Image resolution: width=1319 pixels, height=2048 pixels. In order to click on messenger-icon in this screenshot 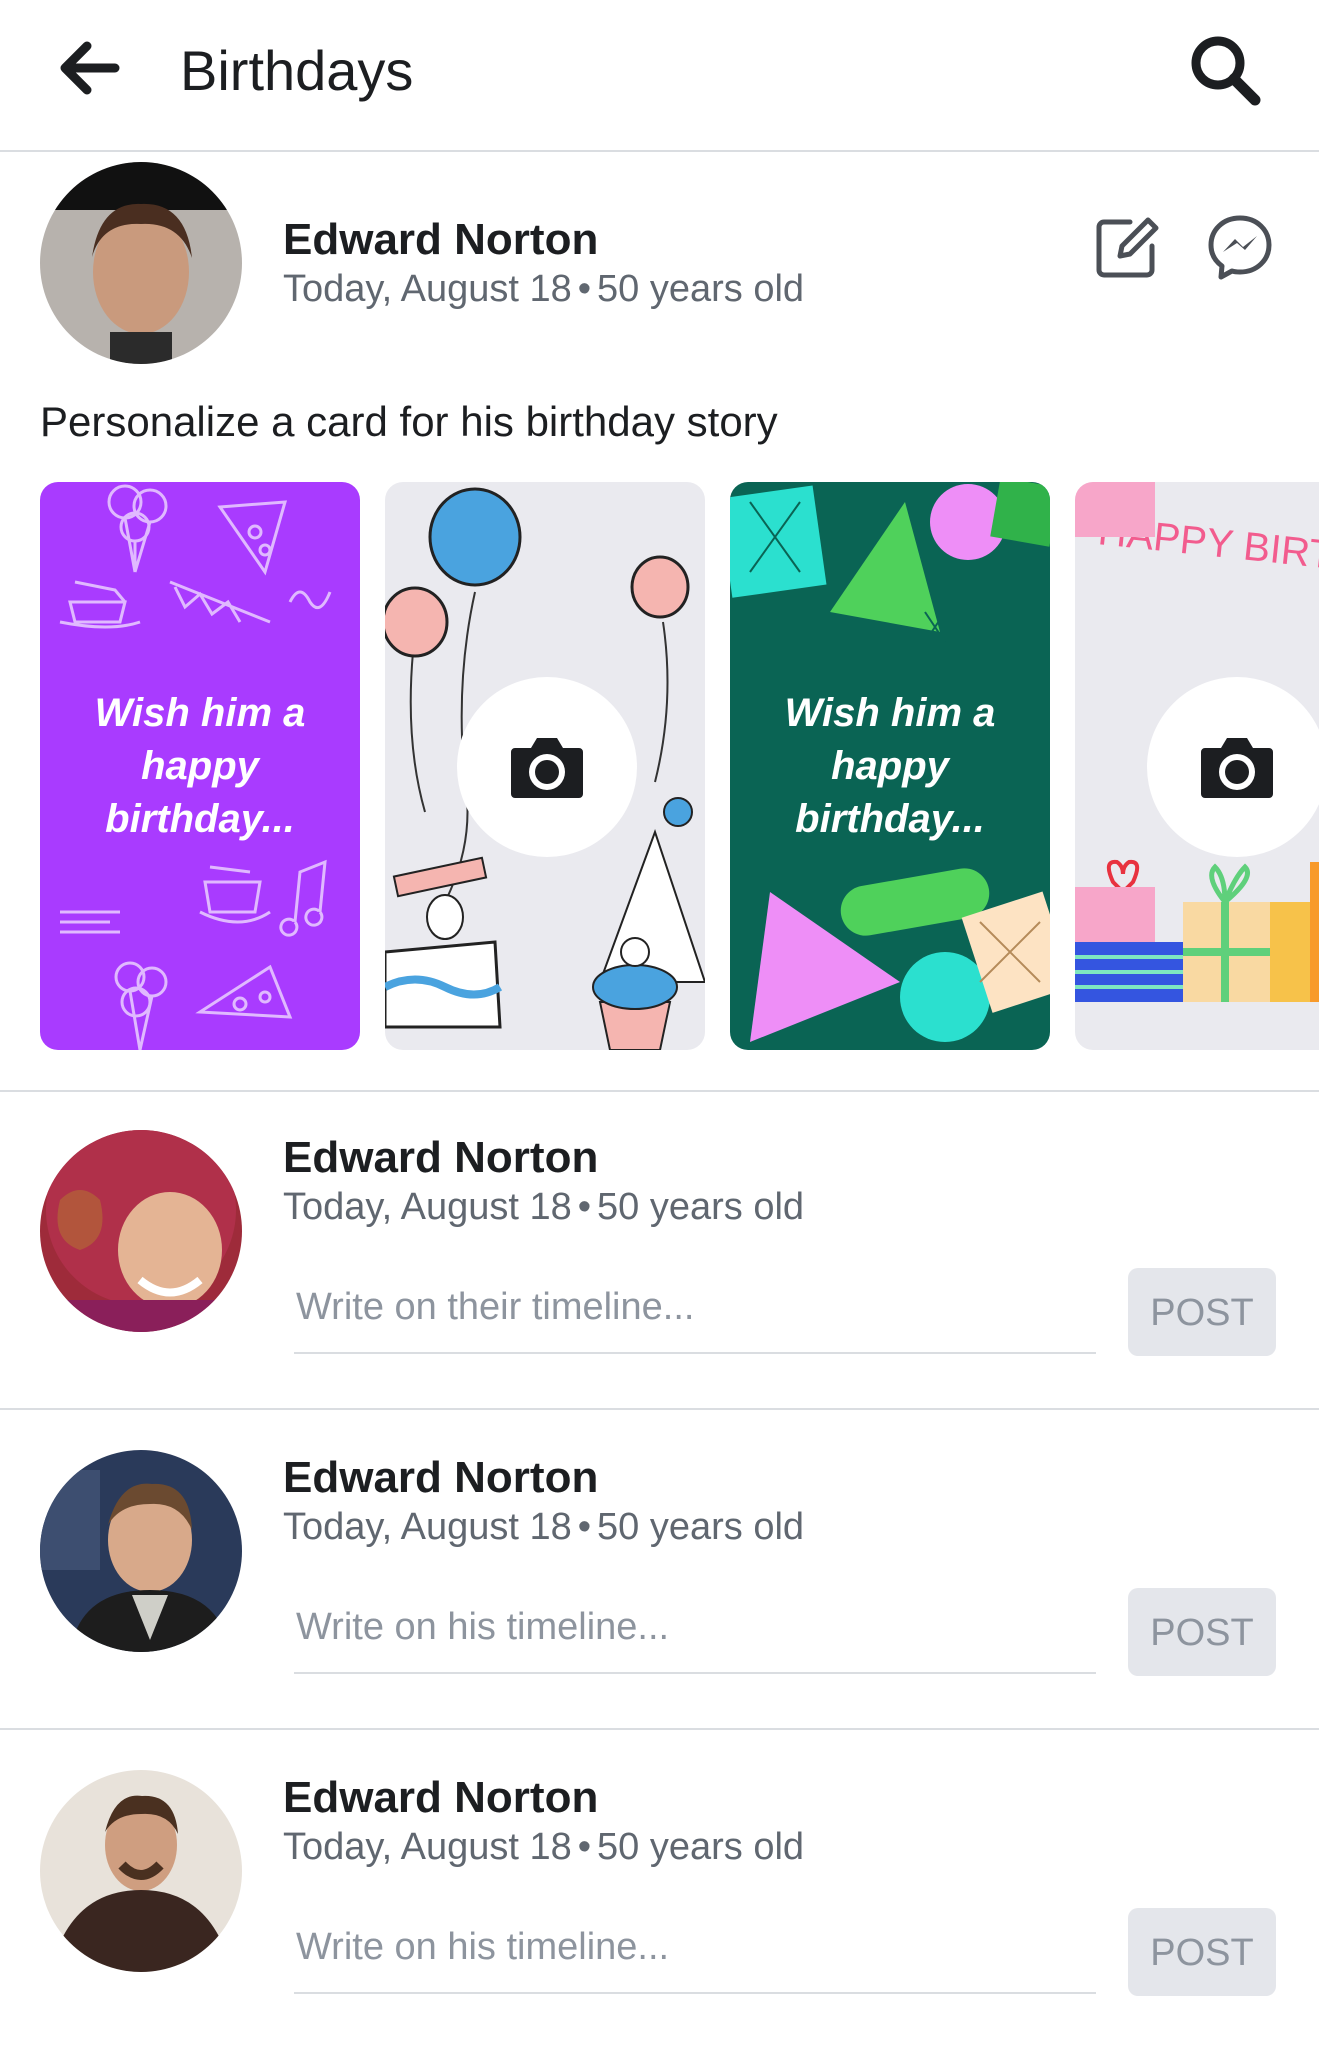, I will do `click(1240, 247)`.